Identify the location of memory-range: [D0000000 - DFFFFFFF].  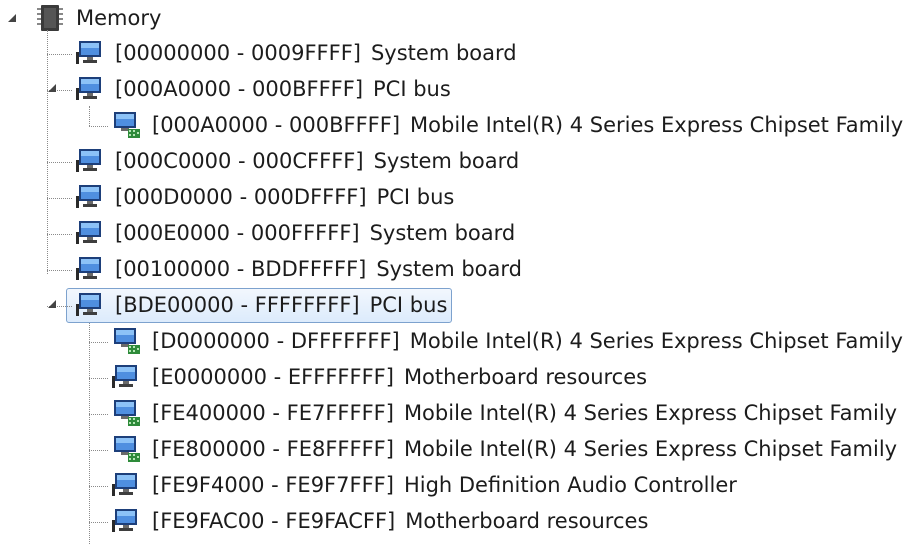
(276, 341).